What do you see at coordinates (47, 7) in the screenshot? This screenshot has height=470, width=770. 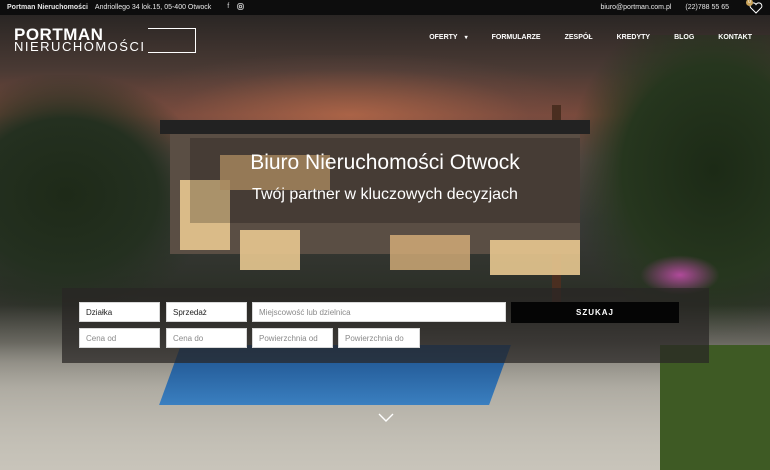 I see `company-name: Portman Nieruchomości` at bounding box center [47, 7].